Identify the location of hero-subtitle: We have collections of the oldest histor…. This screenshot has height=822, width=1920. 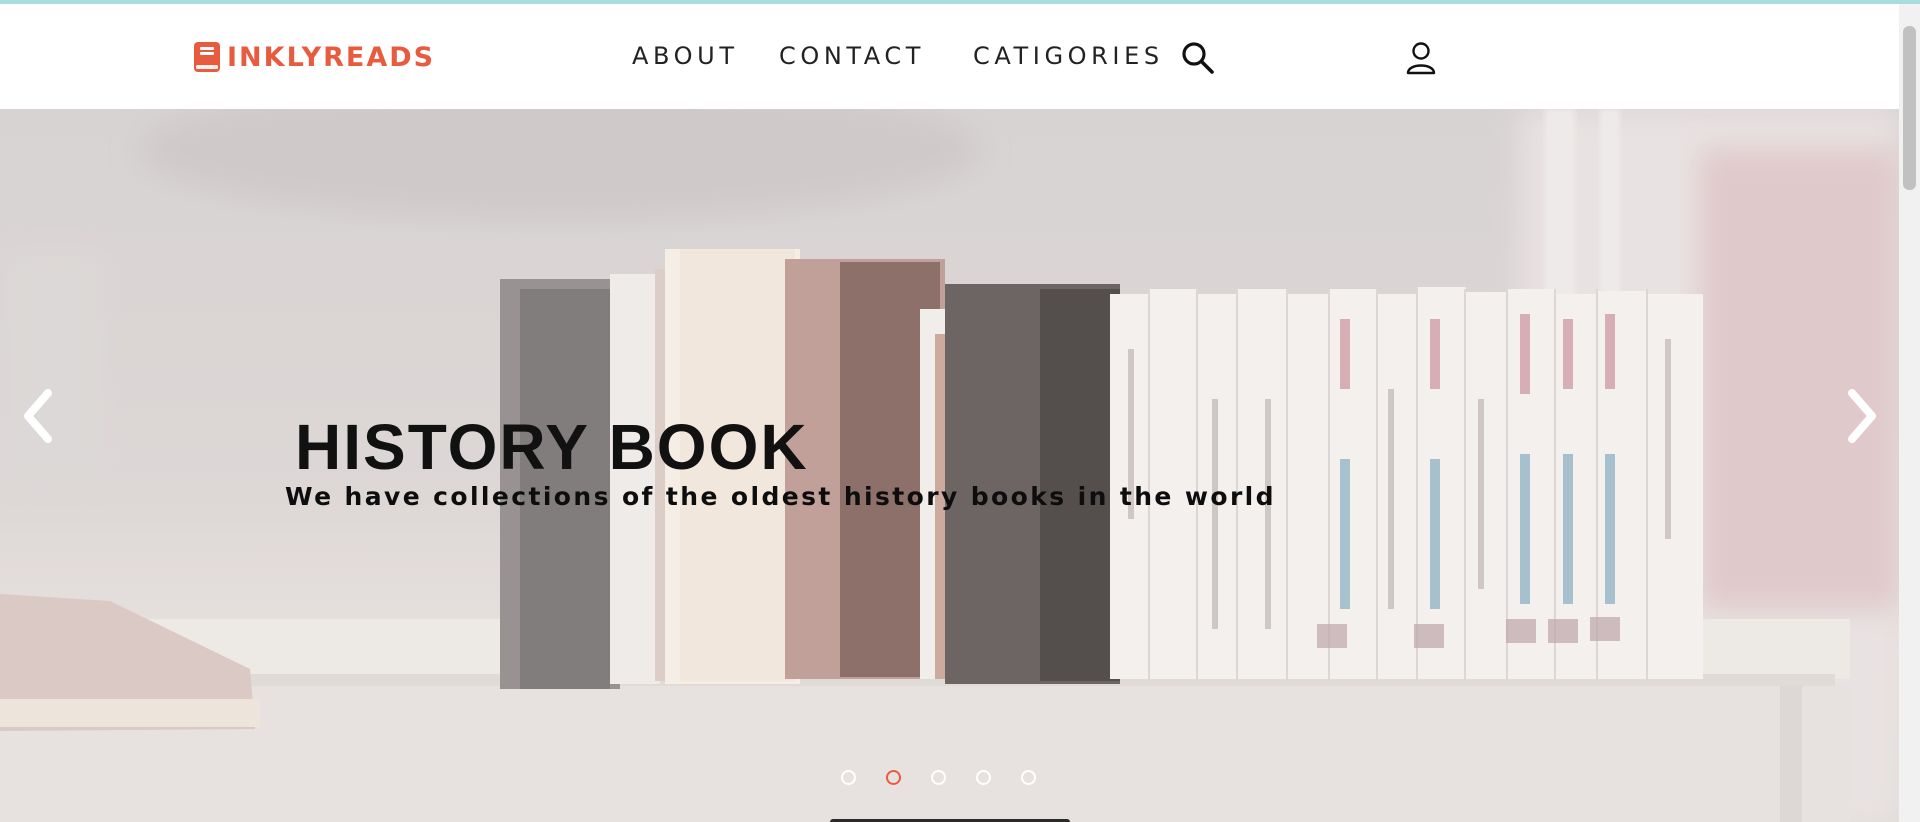
(780, 496).